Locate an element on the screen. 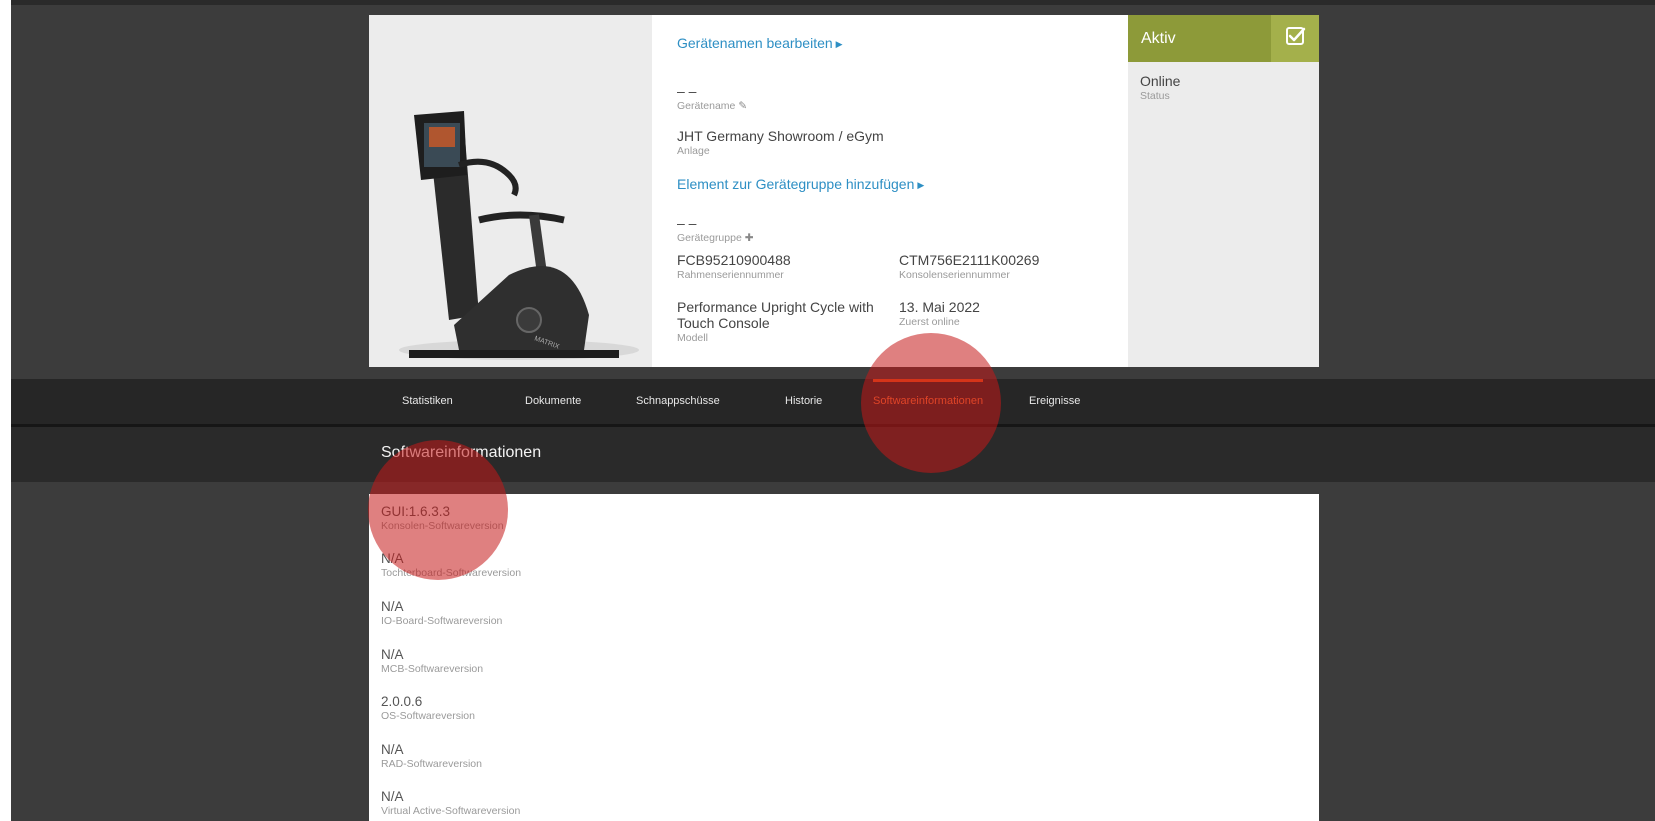 This screenshot has width=1655, height=821. list-item: N/A Virtual Active-Softwareversion is located at coordinates (450, 803).